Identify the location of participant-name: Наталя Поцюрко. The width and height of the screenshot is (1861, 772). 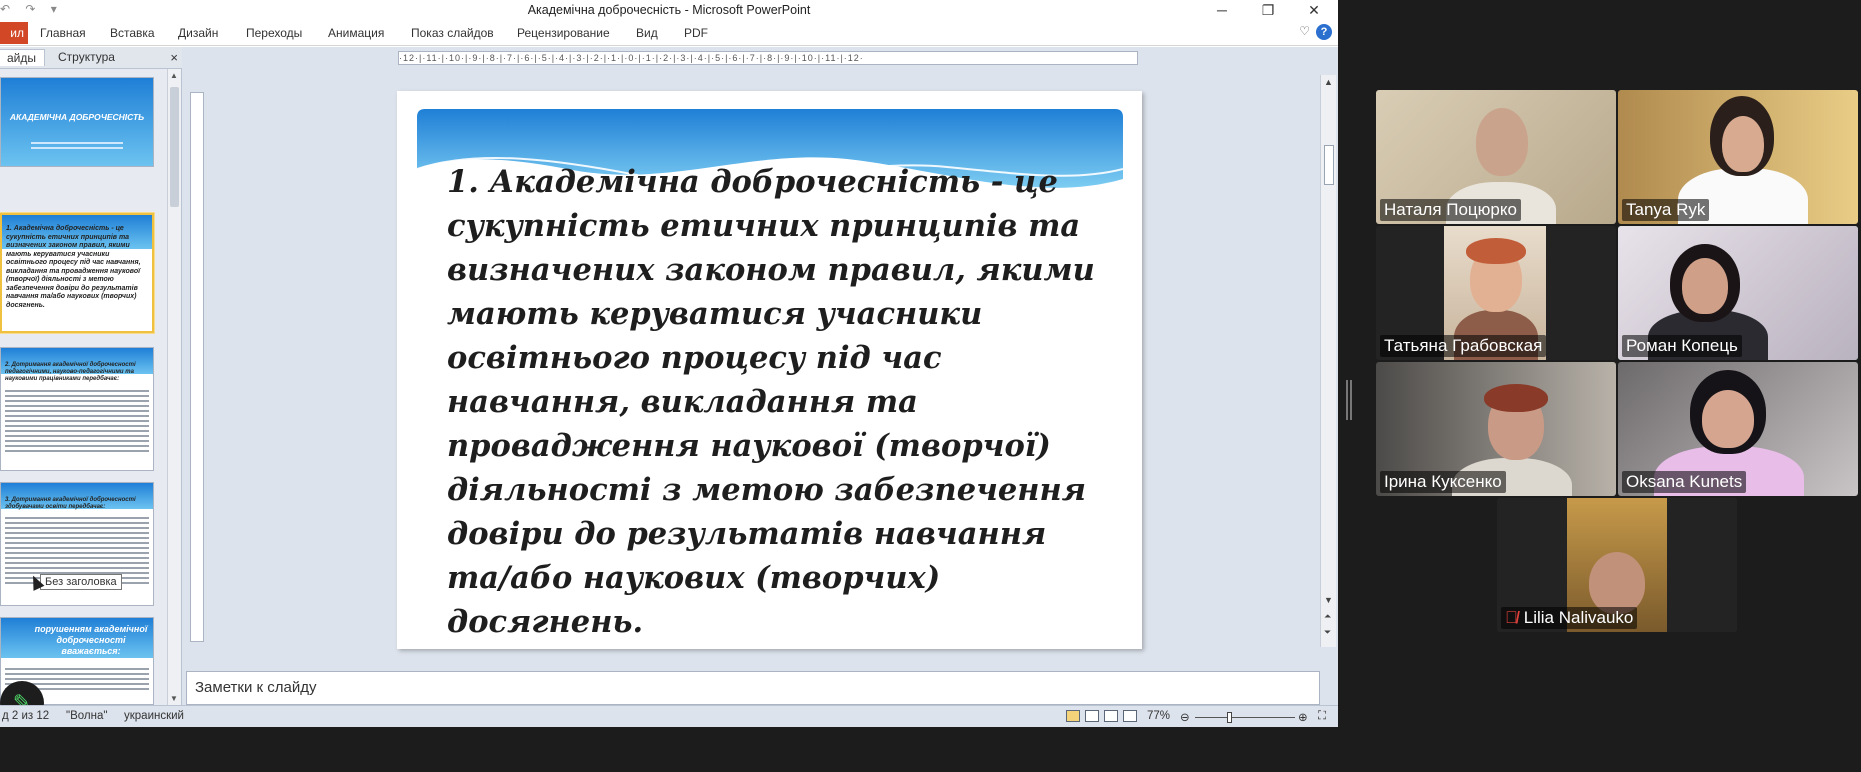
(1450, 210).